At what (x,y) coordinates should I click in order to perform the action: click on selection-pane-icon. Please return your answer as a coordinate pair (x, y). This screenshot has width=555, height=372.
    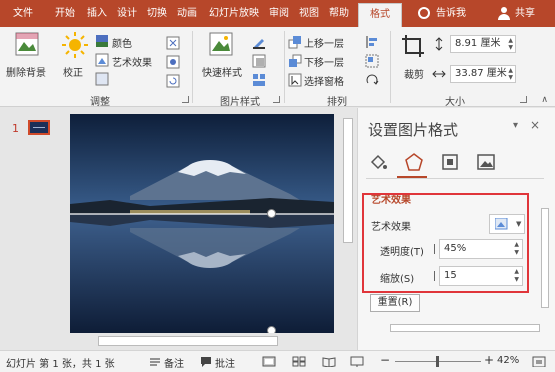
    Looking at the image, I should click on (295, 80).